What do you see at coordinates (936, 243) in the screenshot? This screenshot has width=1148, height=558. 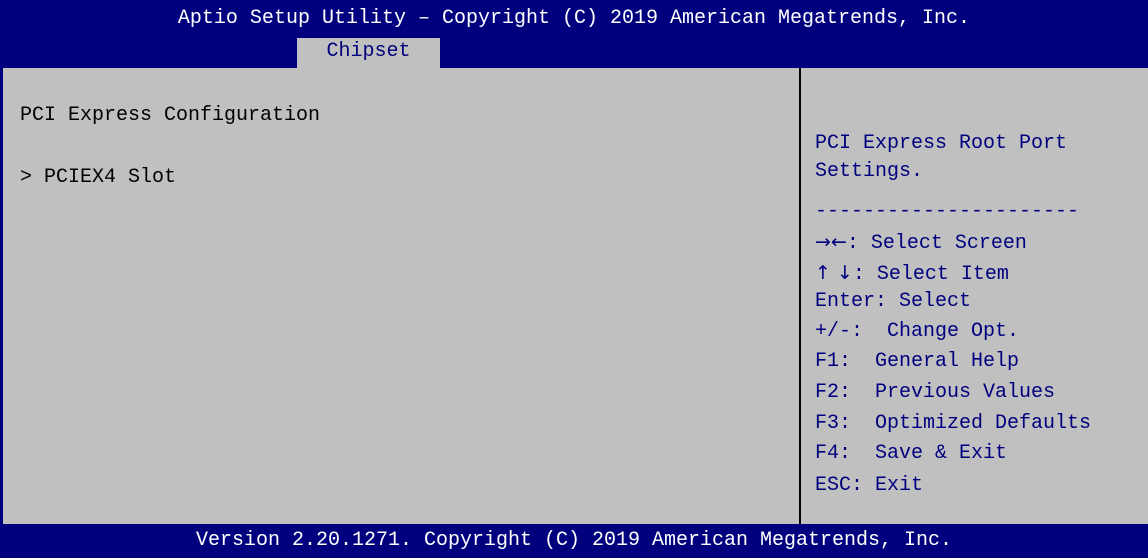 I see `key-hint-action: : Select Screen` at bounding box center [936, 243].